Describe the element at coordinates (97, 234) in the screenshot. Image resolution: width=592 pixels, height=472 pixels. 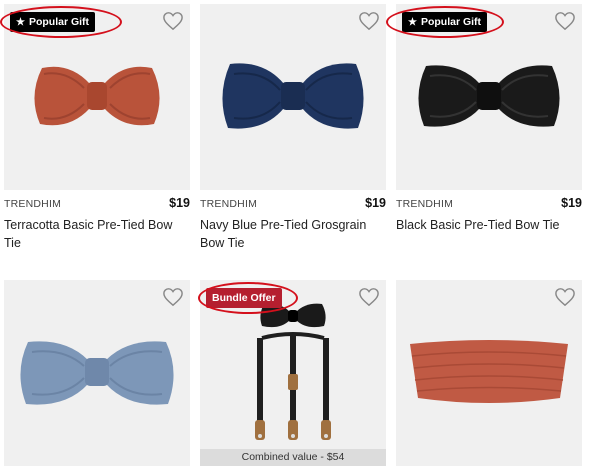
I see `product-title: Terracotta Basic Pre-Tied Bow Tie` at that location.